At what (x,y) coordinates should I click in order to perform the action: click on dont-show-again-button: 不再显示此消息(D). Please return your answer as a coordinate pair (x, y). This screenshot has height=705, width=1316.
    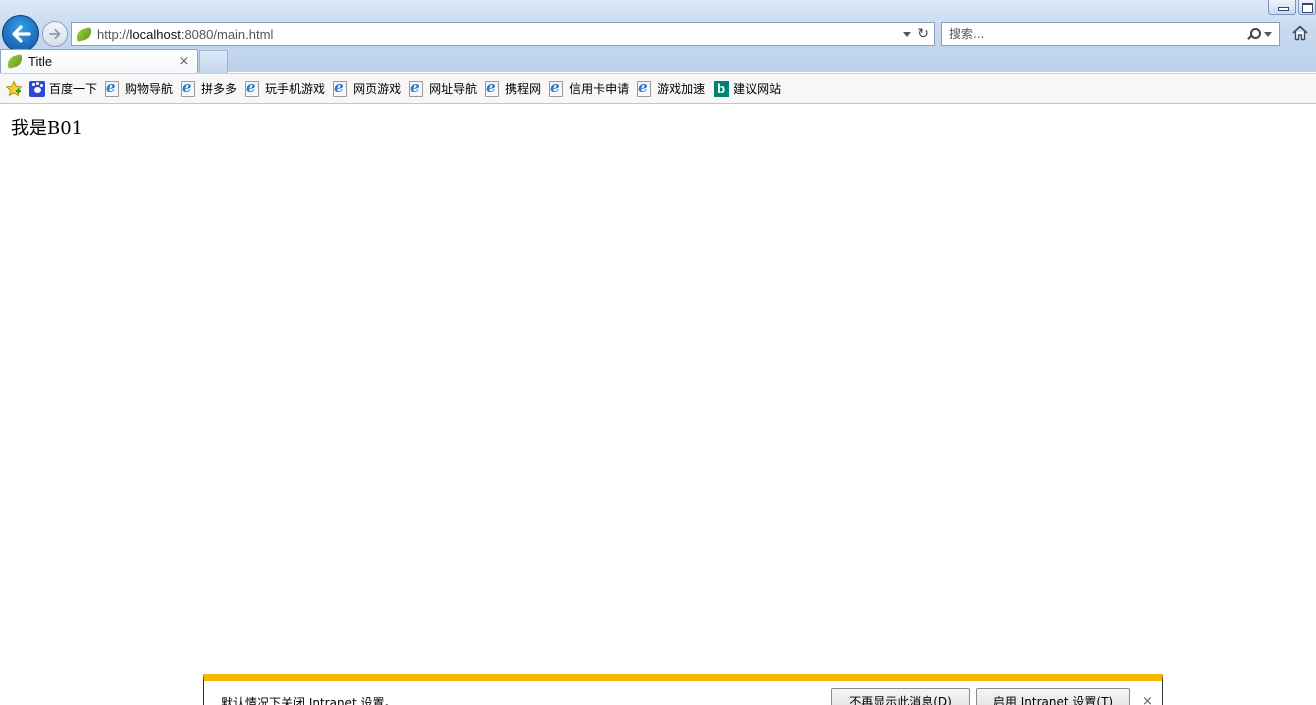
    Looking at the image, I should click on (900, 696).